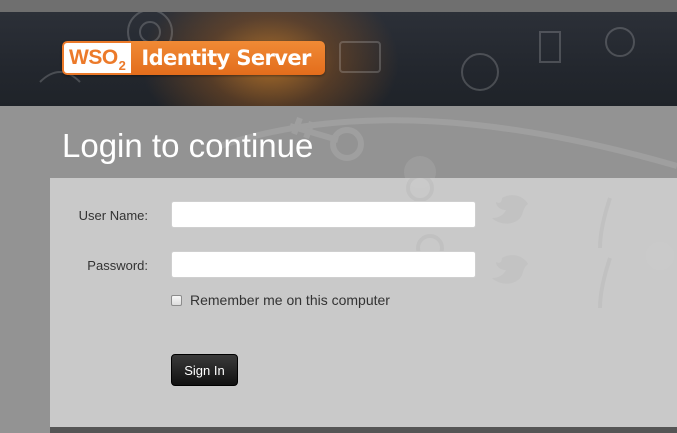 Image resolution: width=677 pixels, height=433 pixels. What do you see at coordinates (176, 300) in the screenshot?
I see `remember-me-checkbox` at bounding box center [176, 300].